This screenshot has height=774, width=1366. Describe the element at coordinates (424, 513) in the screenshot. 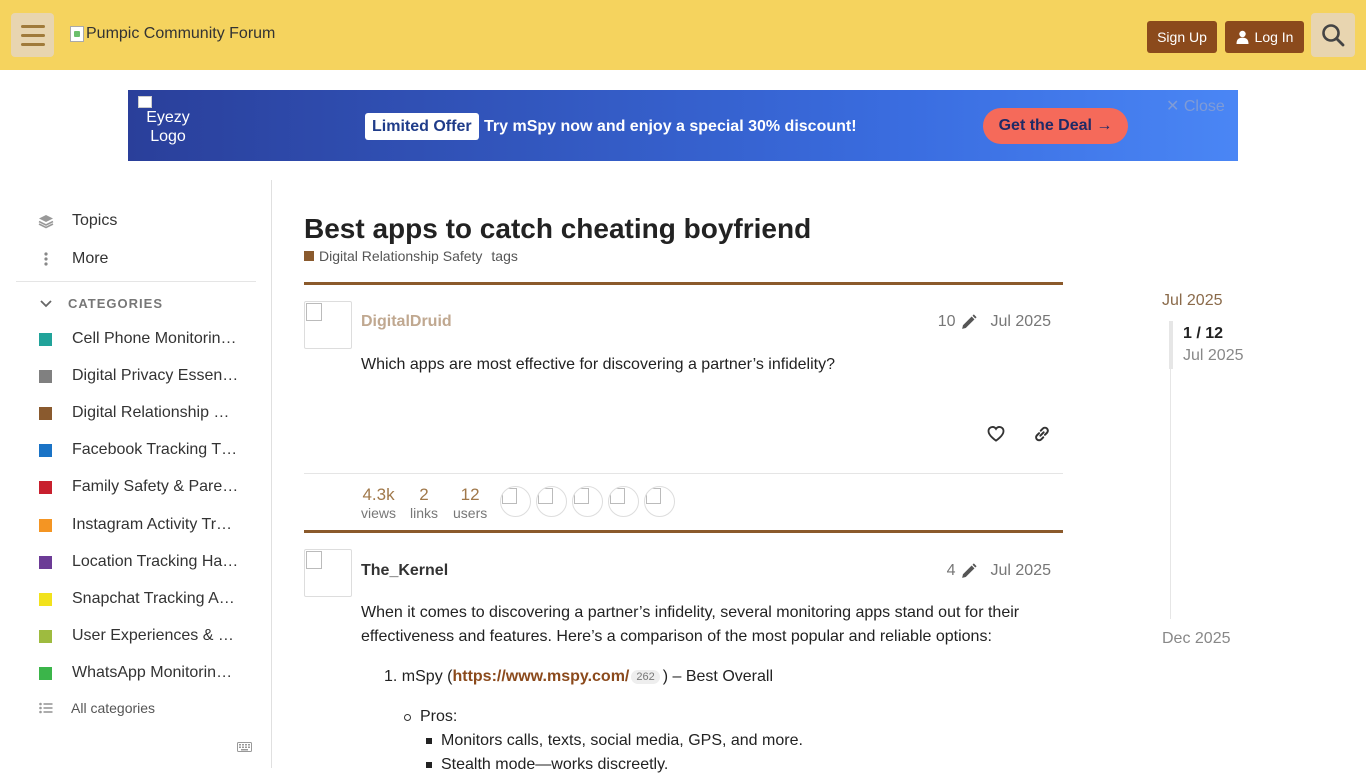

I see `links-label: links` at that location.